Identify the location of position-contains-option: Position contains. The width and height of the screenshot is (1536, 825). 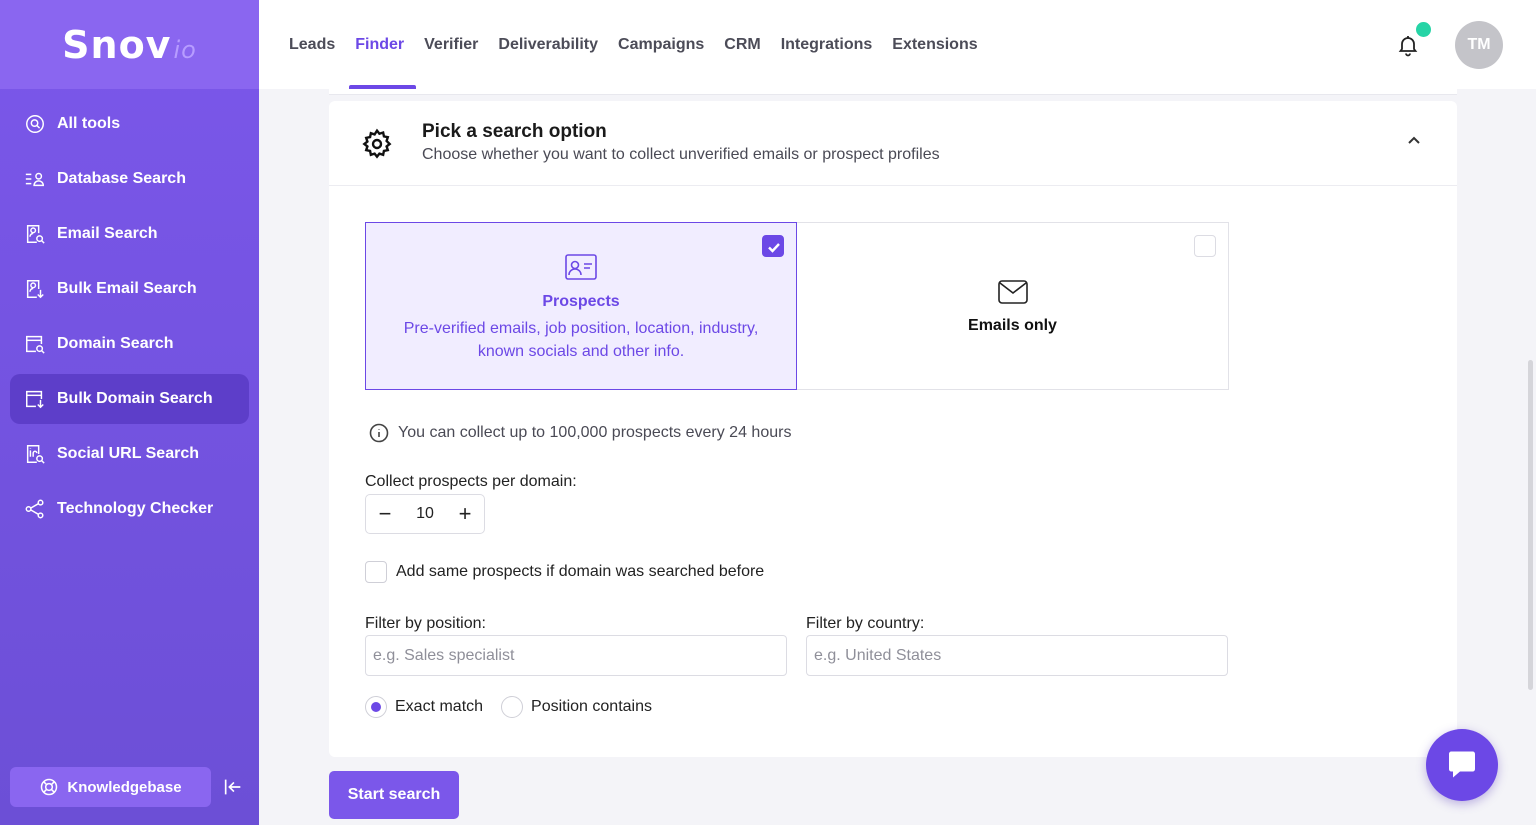
(576, 707).